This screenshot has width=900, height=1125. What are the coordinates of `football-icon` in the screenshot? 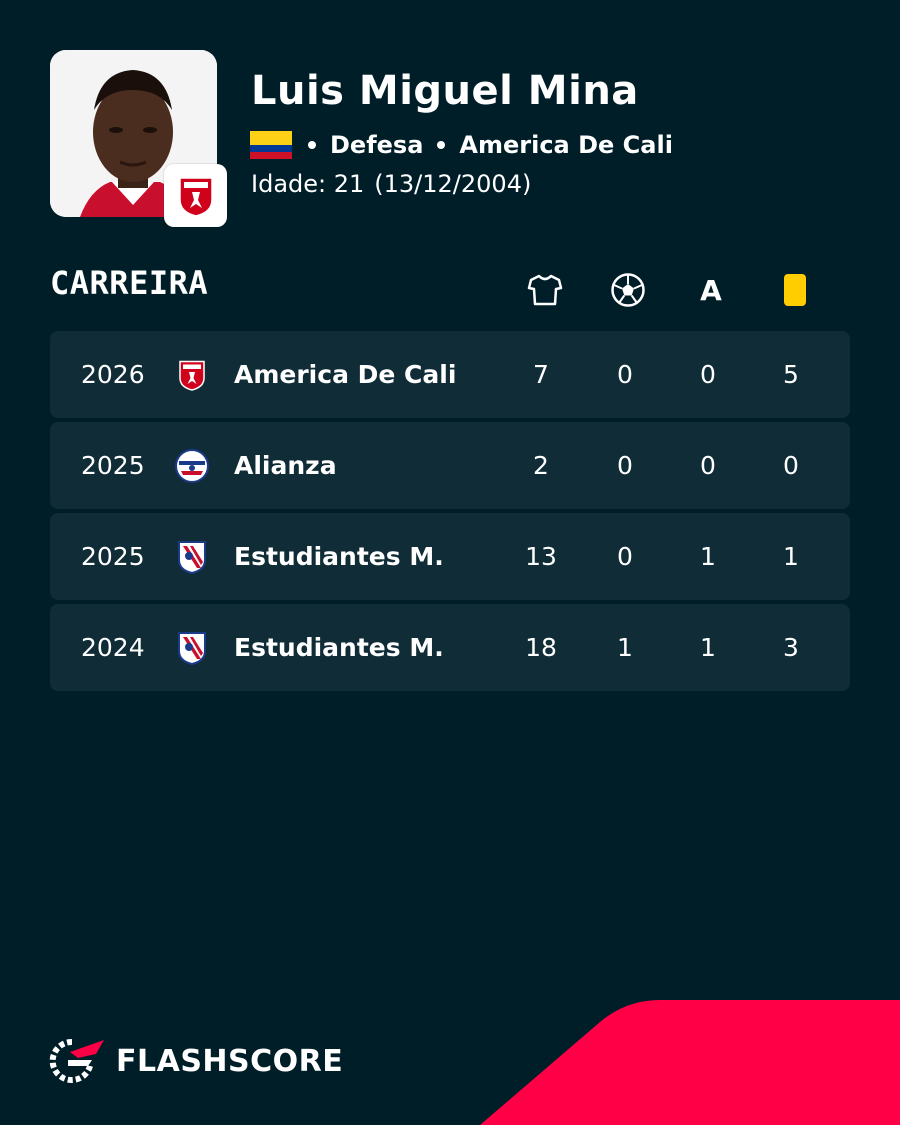 It's located at (628, 290).